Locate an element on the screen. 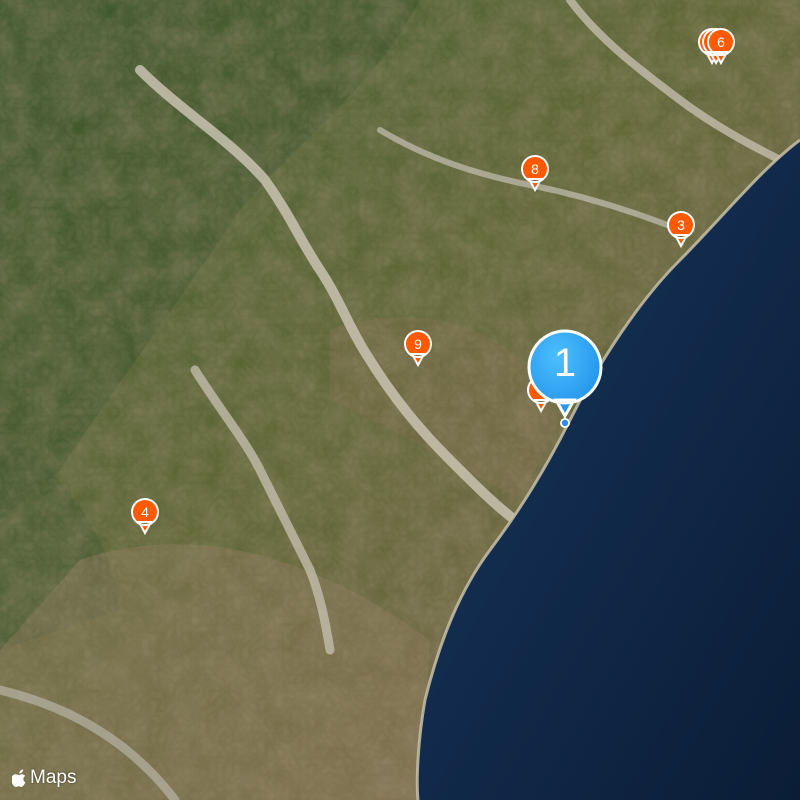 Image resolution: width=800 pixels, height=800 pixels. user-location-dot is located at coordinates (565, 423).